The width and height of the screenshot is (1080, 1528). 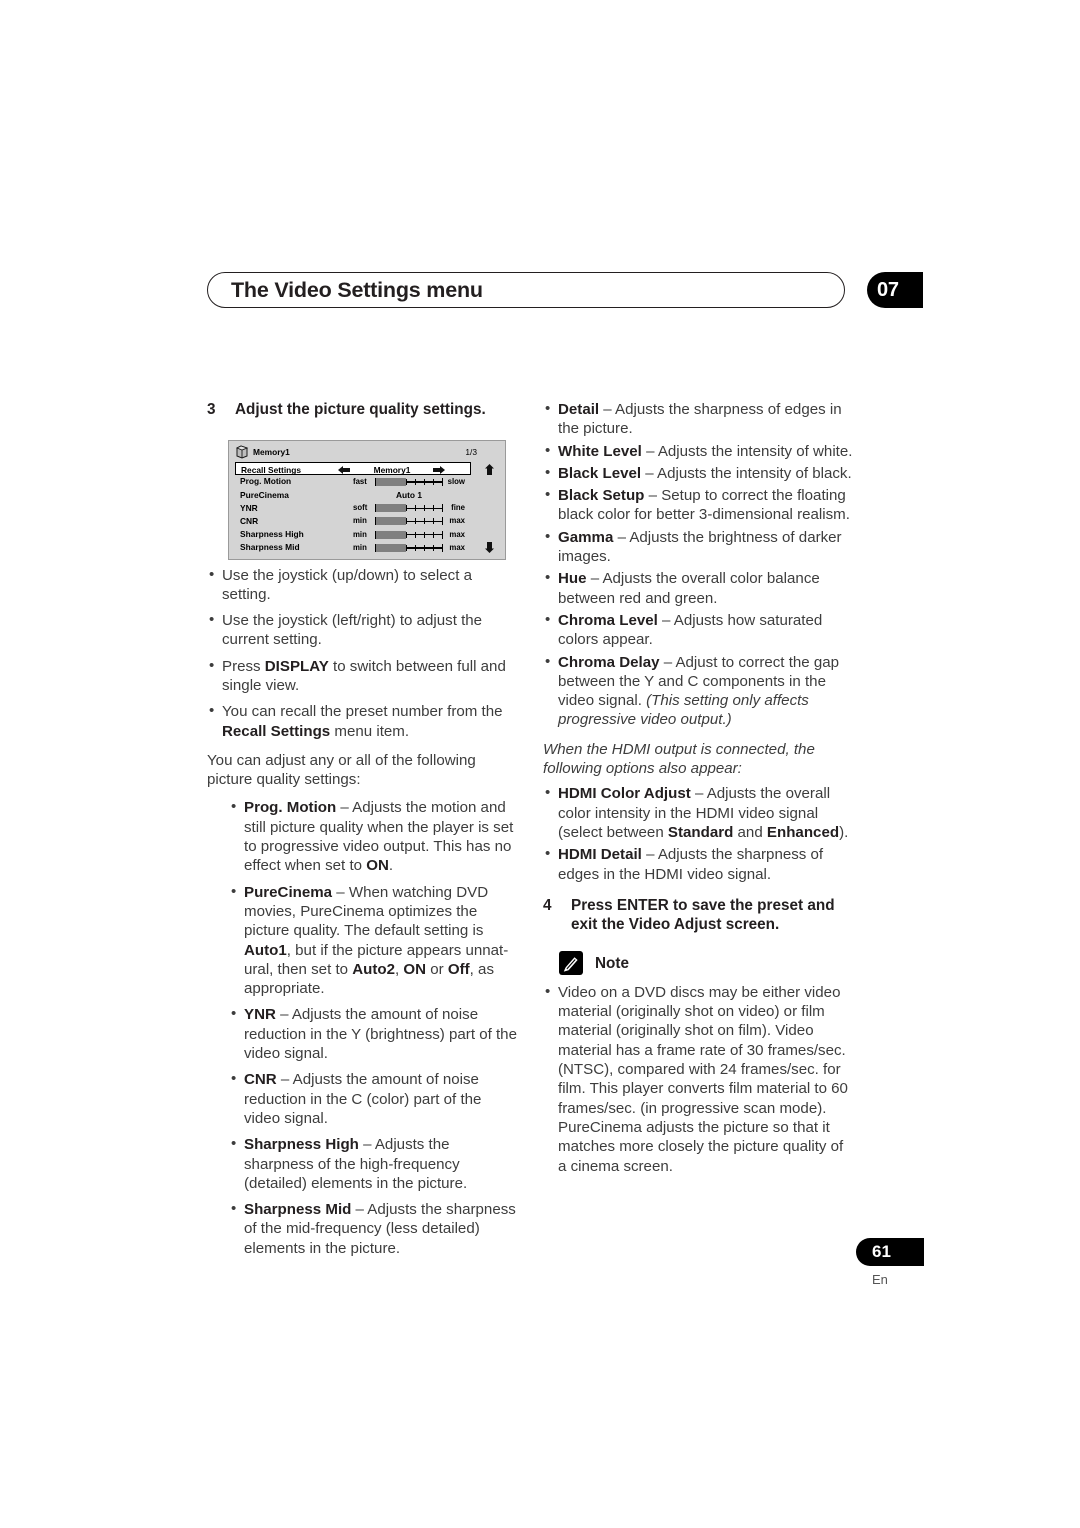 What do you see at coordinates (600, 855) in the screenshot?
I see `setting-name: HDMI Detail` at bounding box center [600, 855].